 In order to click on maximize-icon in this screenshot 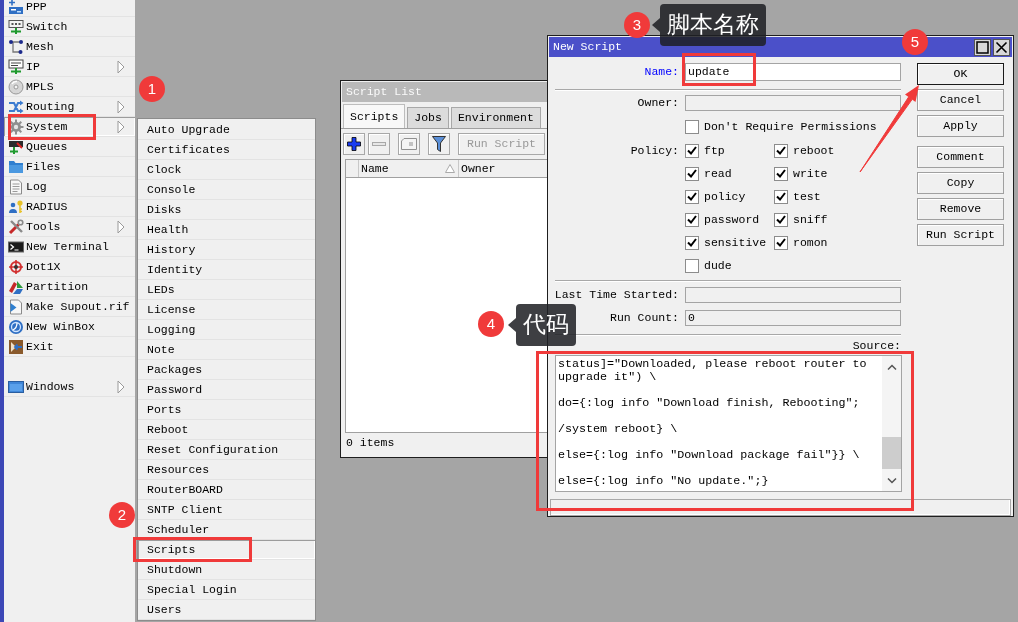, I will do `click(982, 47)`.